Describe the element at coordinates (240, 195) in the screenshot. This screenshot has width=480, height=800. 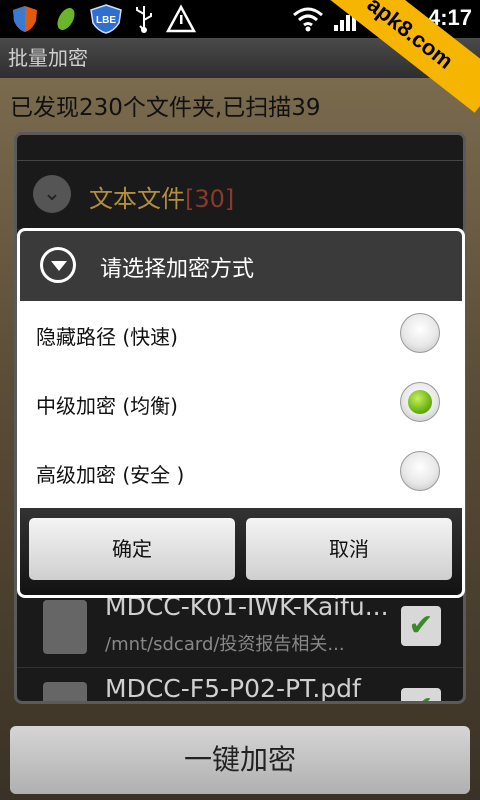
I see `folder-row: ⌄ 文本文件[30]` at that location.